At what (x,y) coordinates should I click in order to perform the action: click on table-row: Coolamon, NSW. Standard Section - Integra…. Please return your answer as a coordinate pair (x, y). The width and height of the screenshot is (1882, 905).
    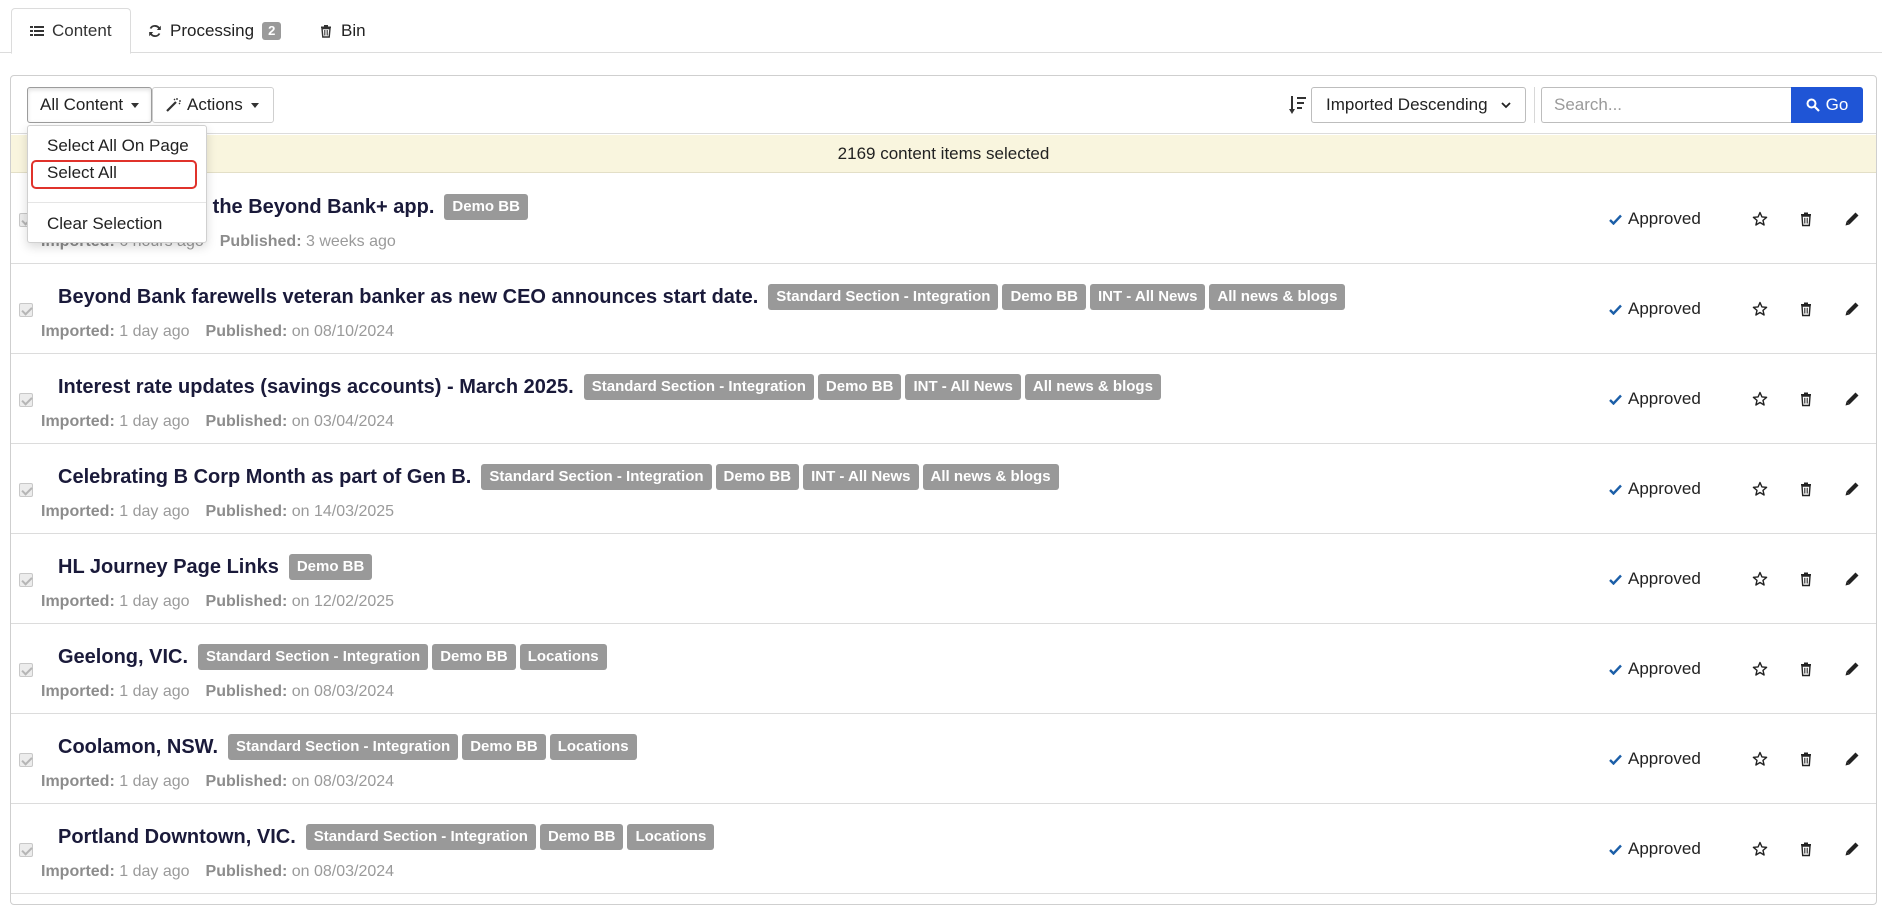
    Looking at the image, I should click on (943, 759).